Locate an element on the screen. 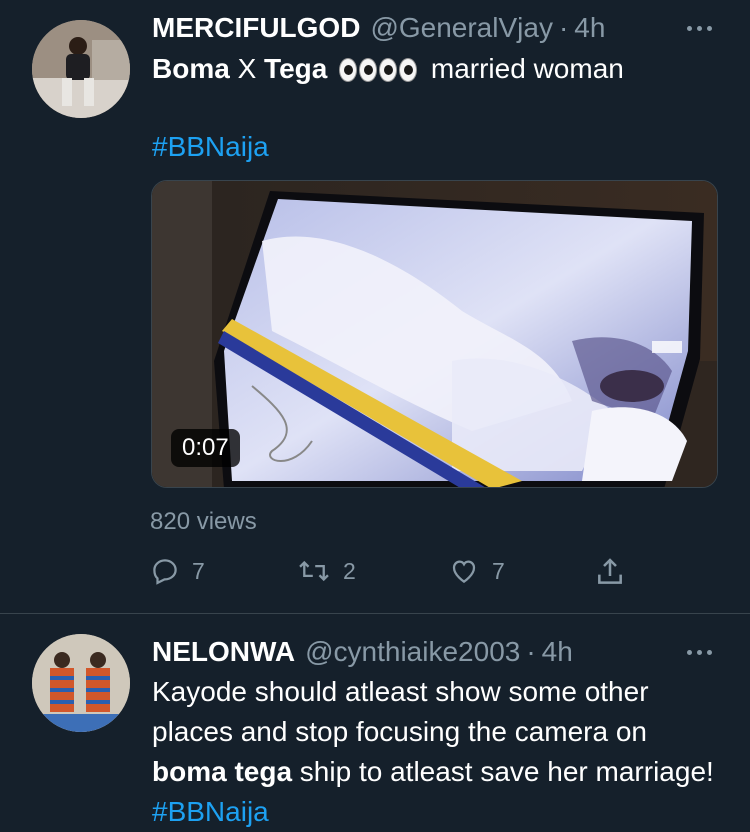 This screenshot has height=832, width=750. eyes-emoji-icon is located at coordinates (379, 69).